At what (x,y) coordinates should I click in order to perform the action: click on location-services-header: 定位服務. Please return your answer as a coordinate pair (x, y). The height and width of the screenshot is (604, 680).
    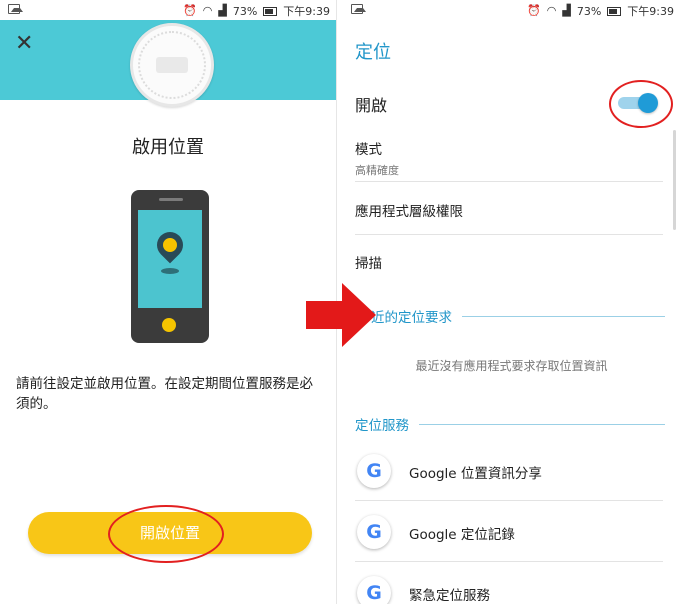
    Looking at the image, I should click on (510, 424).